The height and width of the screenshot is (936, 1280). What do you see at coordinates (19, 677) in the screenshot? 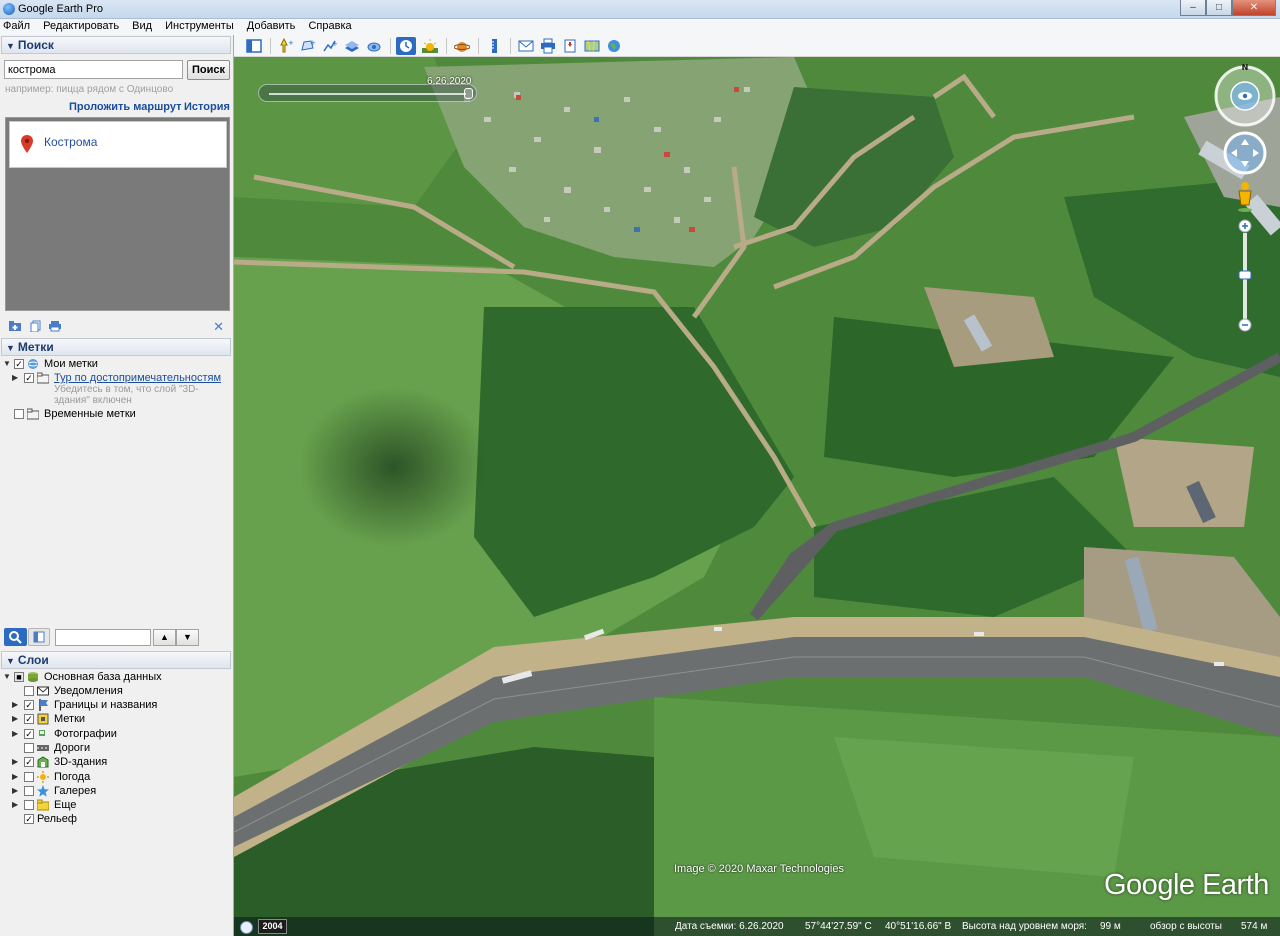
I see `primary-database-checkbox: ■` at bounding box center [19, 677].